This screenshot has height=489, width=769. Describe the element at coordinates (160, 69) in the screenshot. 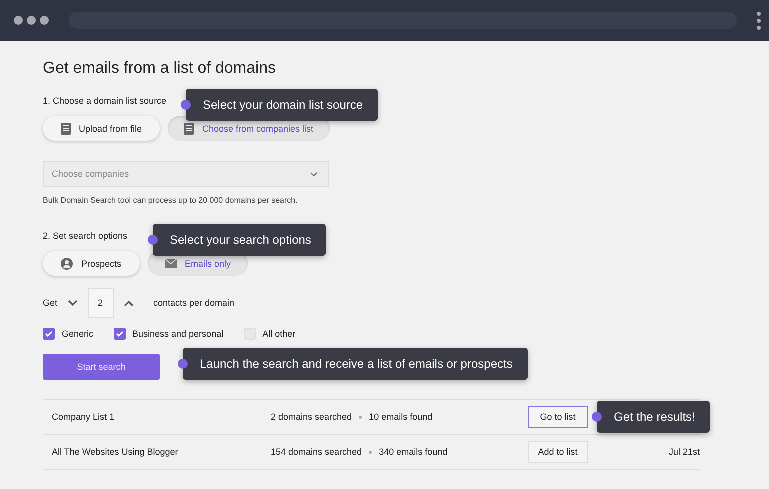

I see `page-title: Get emails from a list of domains` at that location.